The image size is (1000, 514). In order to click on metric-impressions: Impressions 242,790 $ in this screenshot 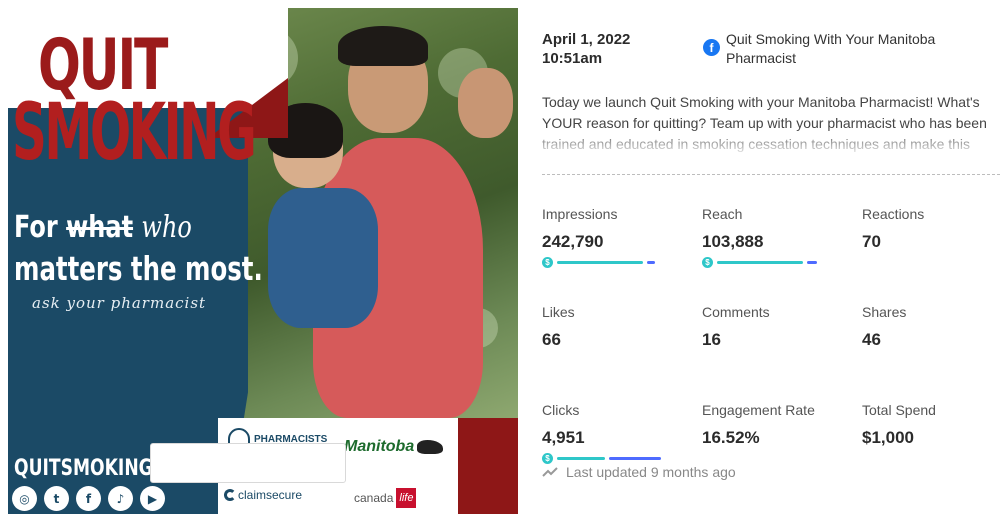, I will do `click(598, 236)`.